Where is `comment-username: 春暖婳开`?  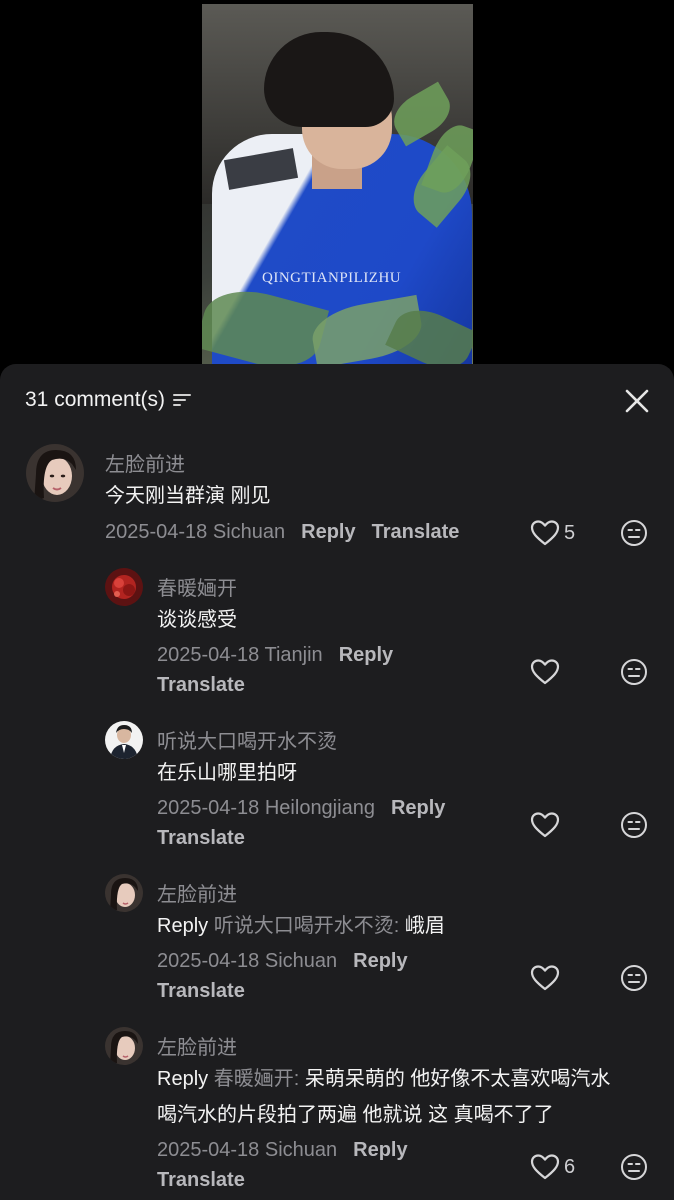
comment-username: 春暖婳开 is located at coordinates (197, 586).